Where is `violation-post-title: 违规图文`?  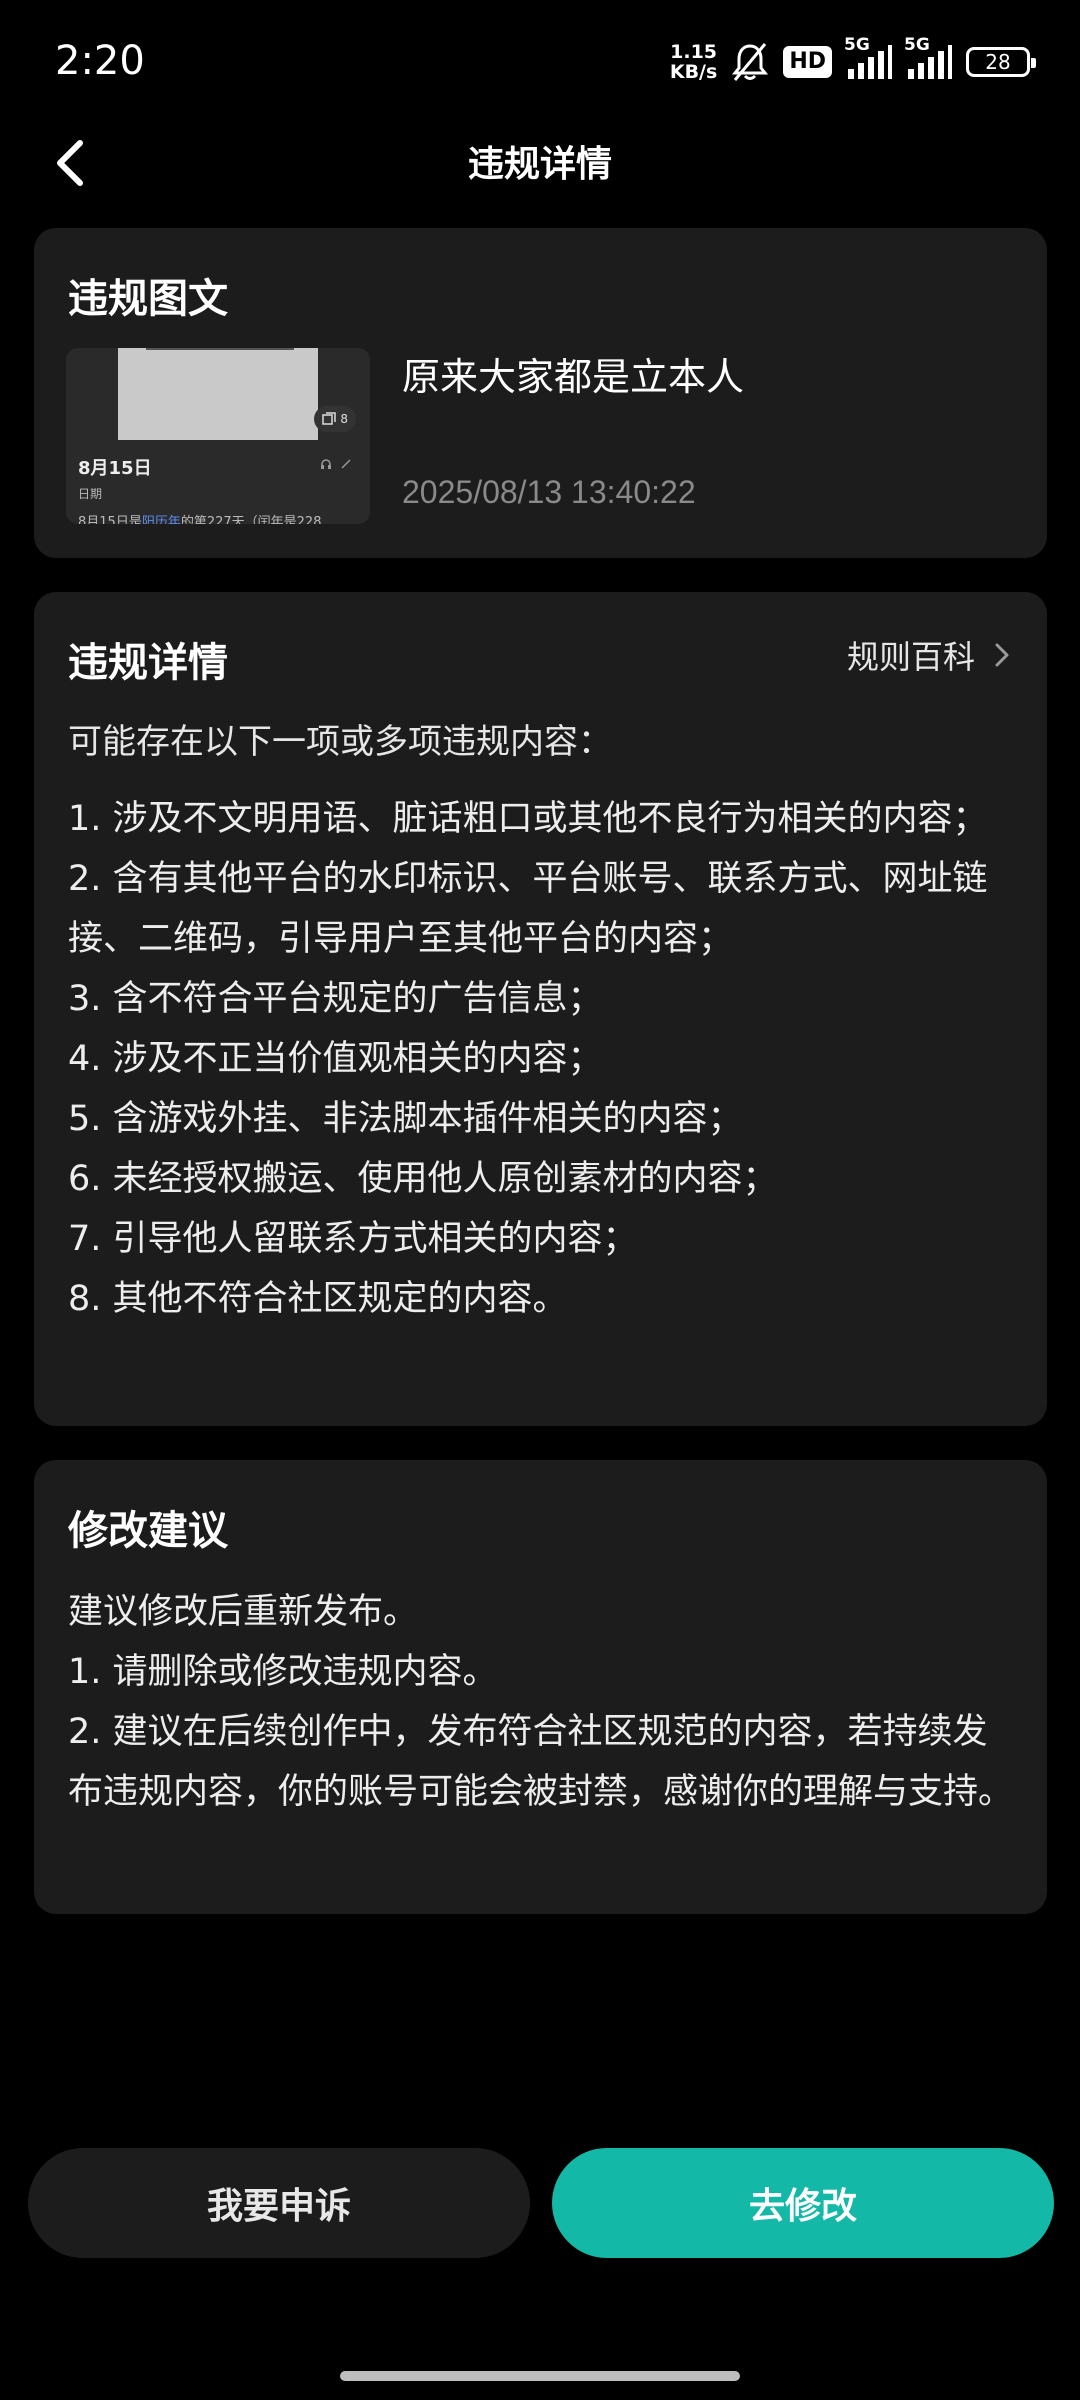 violation-post-title: 违规图文 is located at coordinates (148, 299).